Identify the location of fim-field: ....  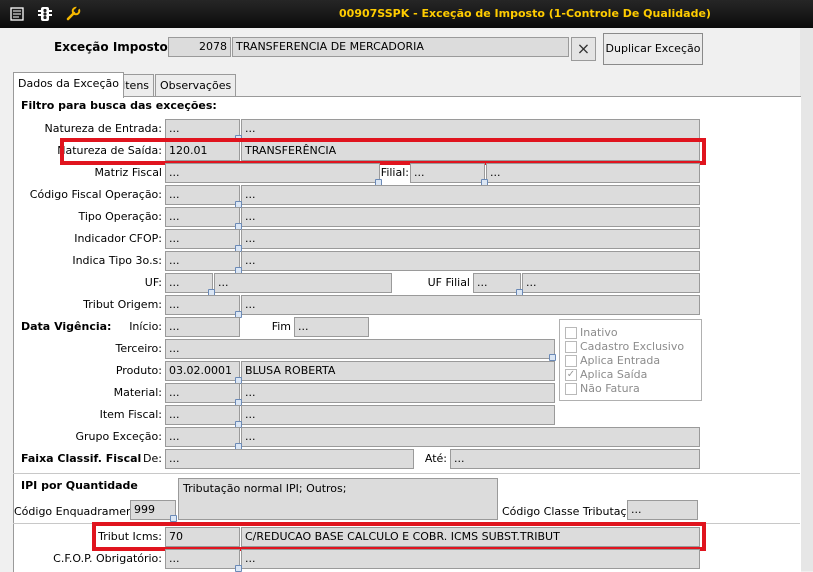
(331, 327).